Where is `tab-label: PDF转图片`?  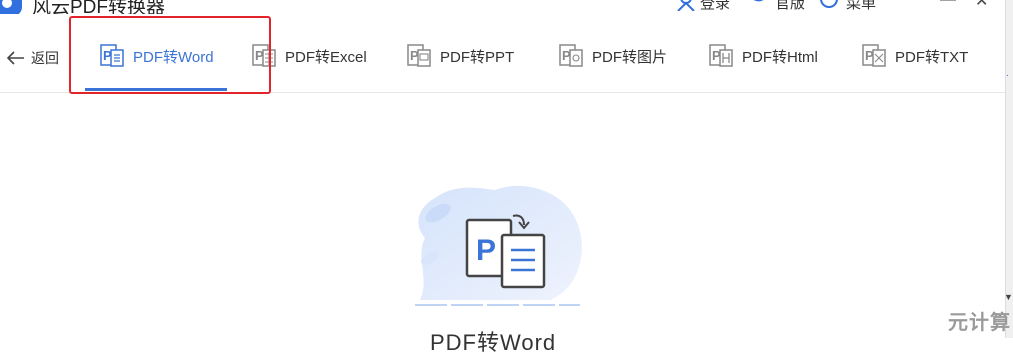
tab-label: PDF转图片 is located at coordinates (630, 57).